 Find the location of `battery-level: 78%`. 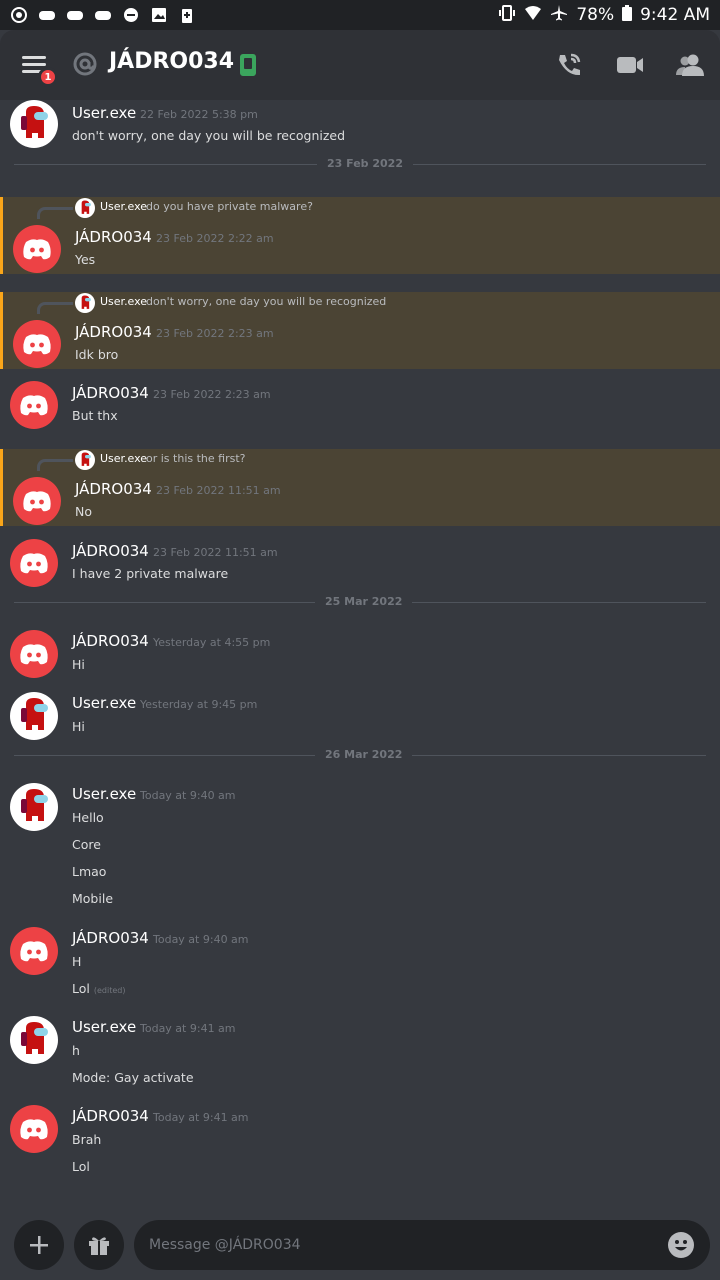

battery-level: 78% is located at coordinates (595, 15).